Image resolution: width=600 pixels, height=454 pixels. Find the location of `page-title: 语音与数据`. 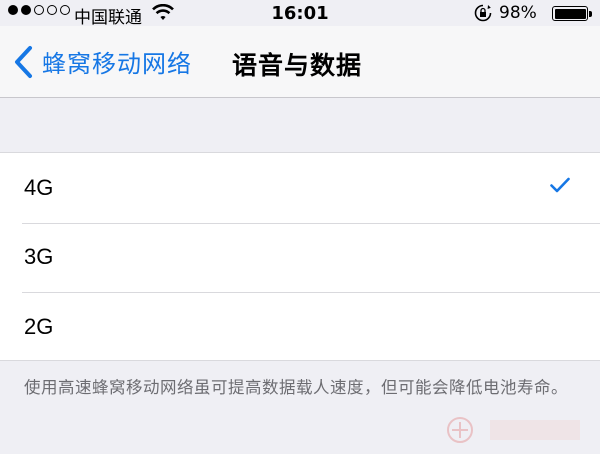

page-title: 语音与数据 is located at coordinates (297, 65).